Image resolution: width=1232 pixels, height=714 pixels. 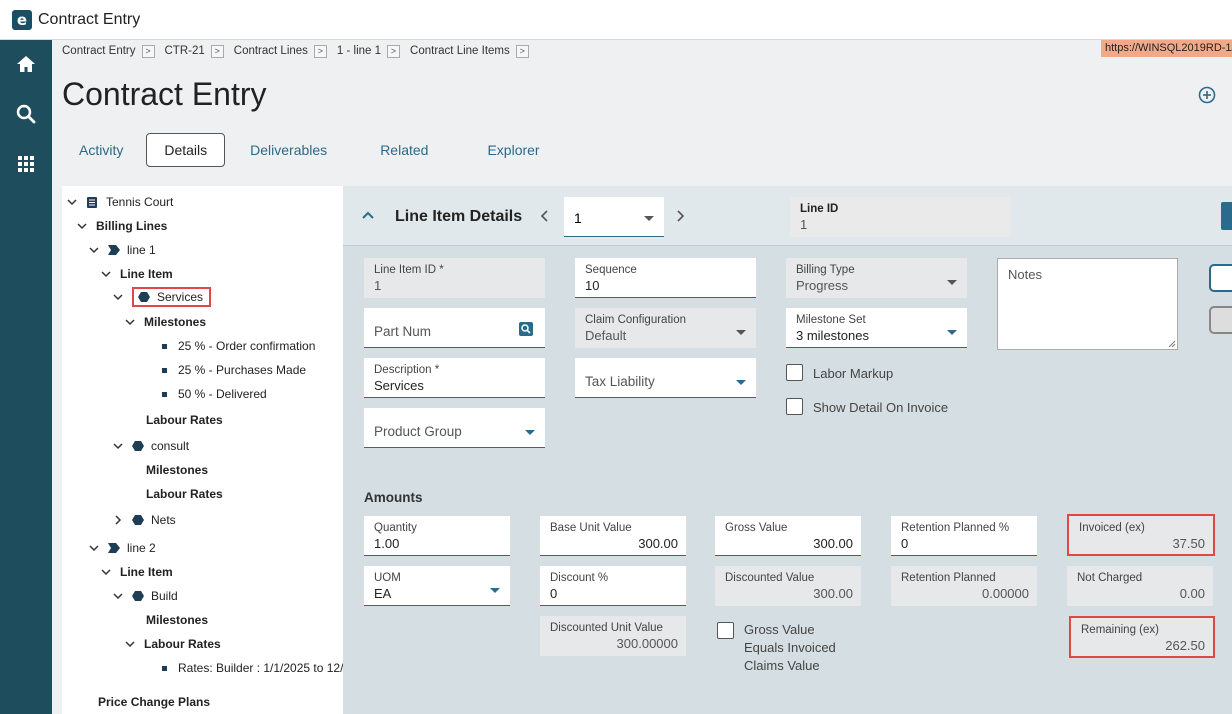 I want to click on discounted-unit-value-field: Discounted Unit Value 300.00000, so click(x=613, y=636).